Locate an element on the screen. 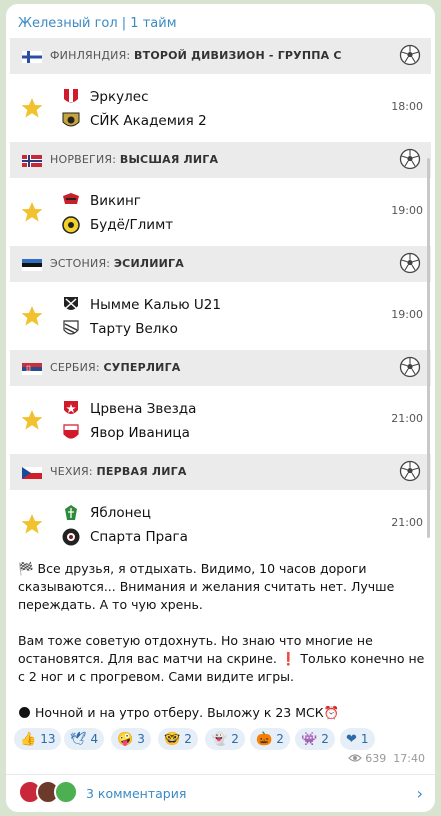  reaction-emoji-icon: 👻 is located at coordinates (219, 739).